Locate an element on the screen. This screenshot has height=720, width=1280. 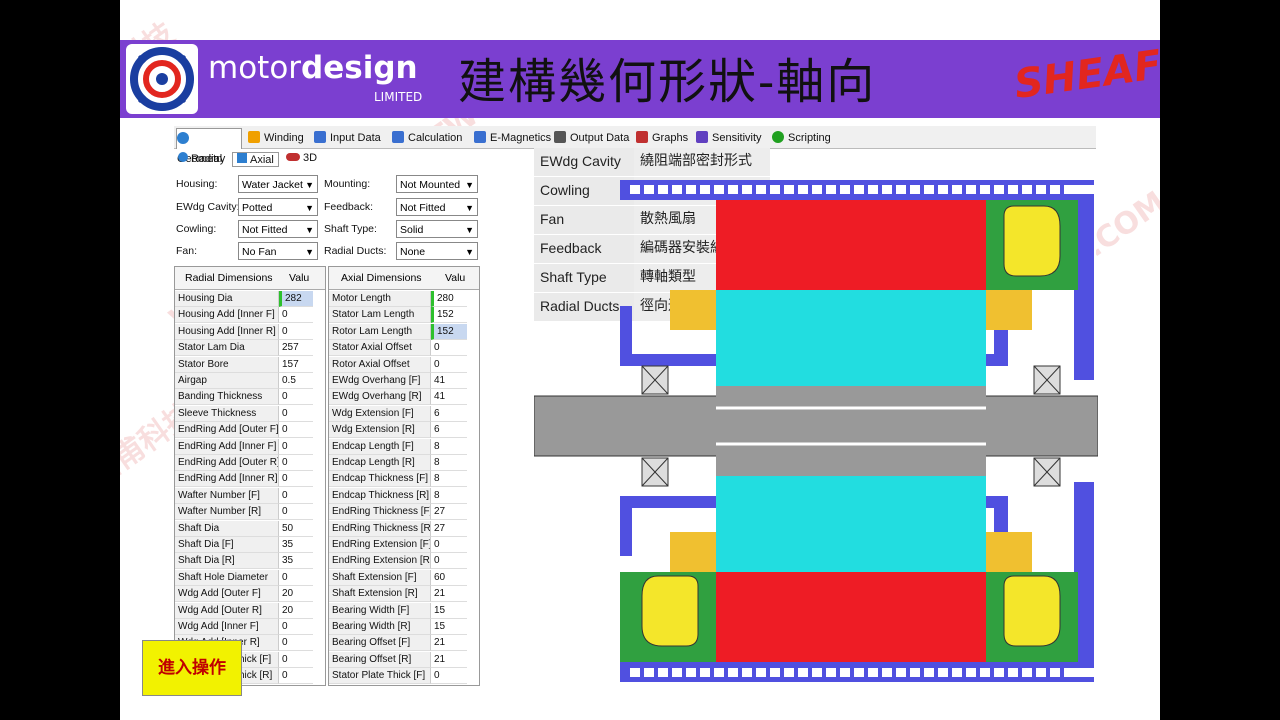
table-row: EWdg Overhang [R] 41 is located at coordinates (398, 397).